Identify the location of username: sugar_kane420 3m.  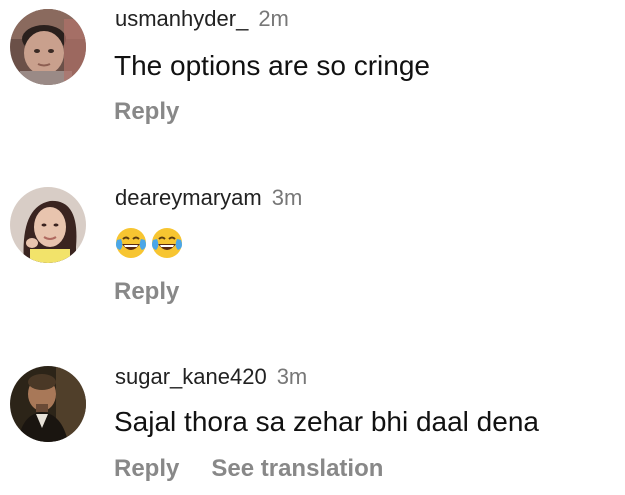
(211, 377).